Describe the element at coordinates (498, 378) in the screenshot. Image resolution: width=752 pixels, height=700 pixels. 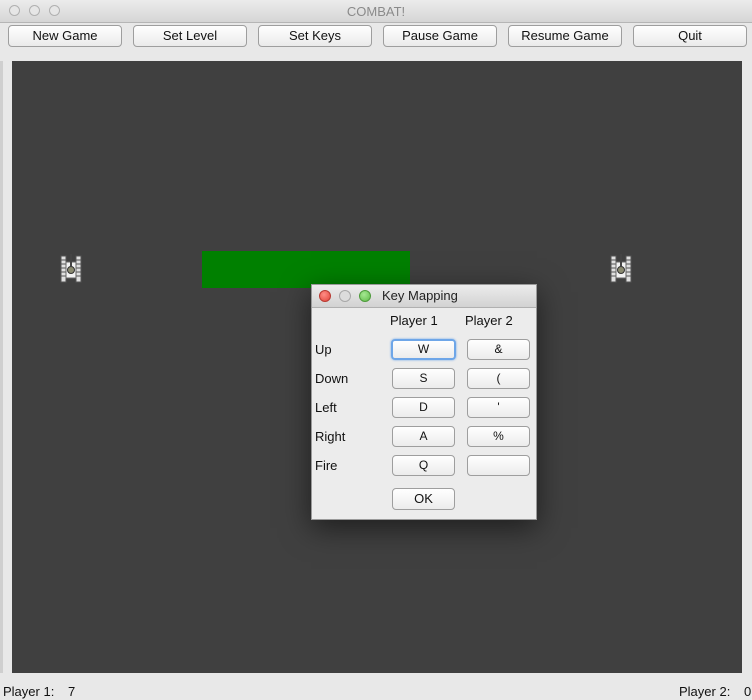
I see `player2-down-key-button: (` at that location.